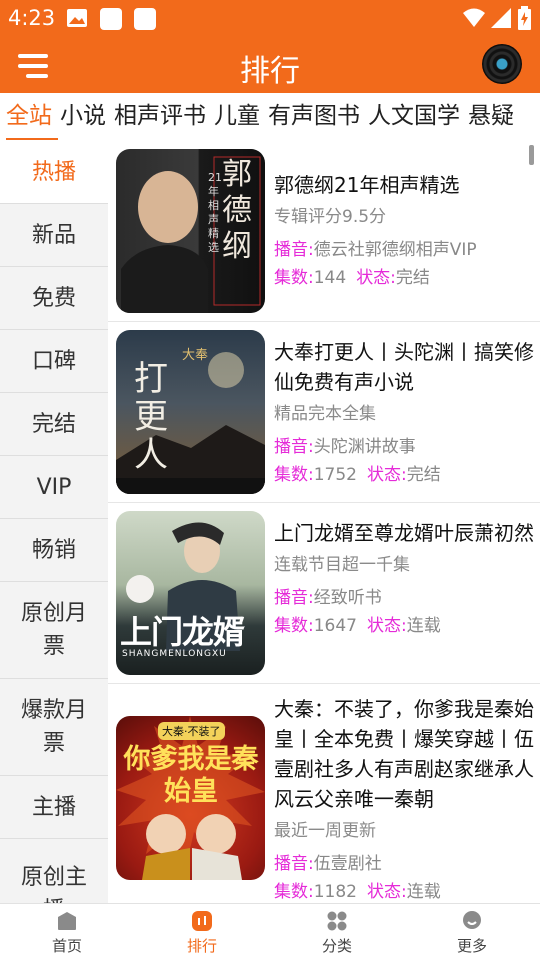 The height and width of the screenshot is (960, 540). I want to click on bottom-nav: 首页 排行 分类 更多, so click(270, 931).